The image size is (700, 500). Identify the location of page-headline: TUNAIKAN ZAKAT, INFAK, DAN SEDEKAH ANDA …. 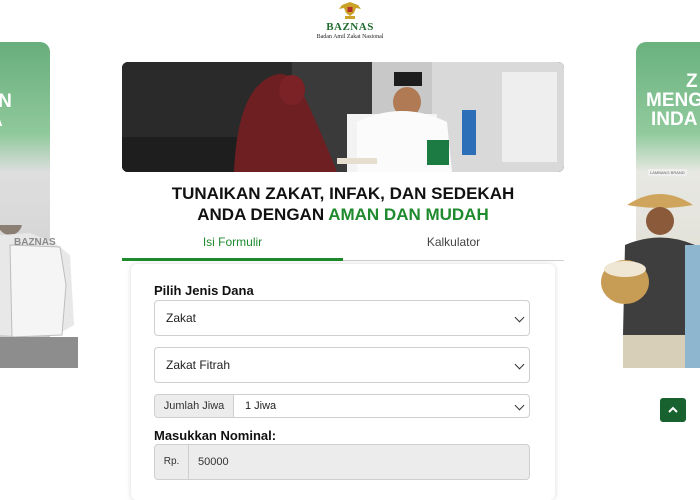
(343, 204).